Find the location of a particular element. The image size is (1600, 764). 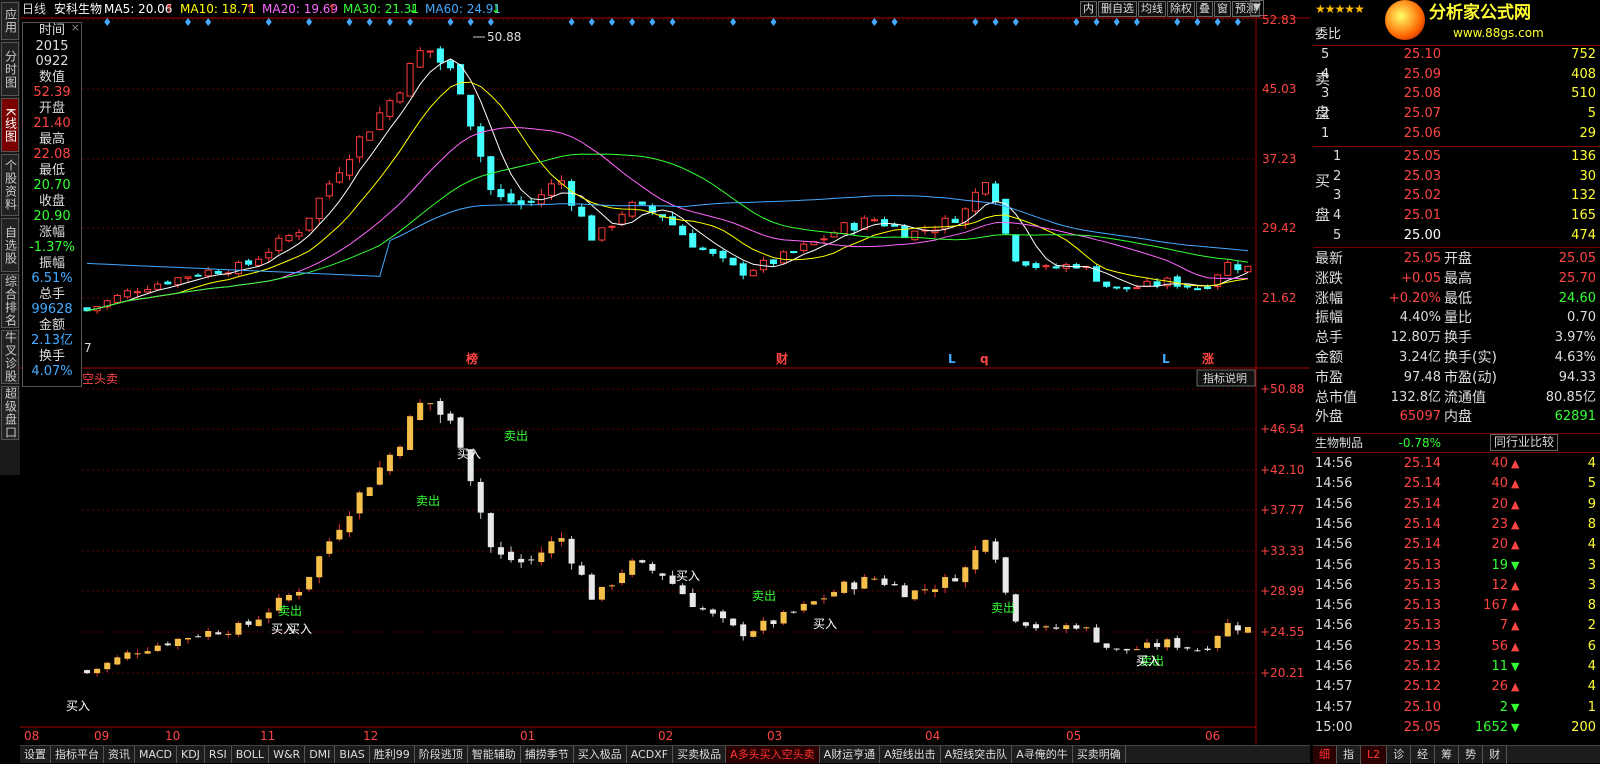

signal-label: 卖出 is located at coordinates (516, 436).